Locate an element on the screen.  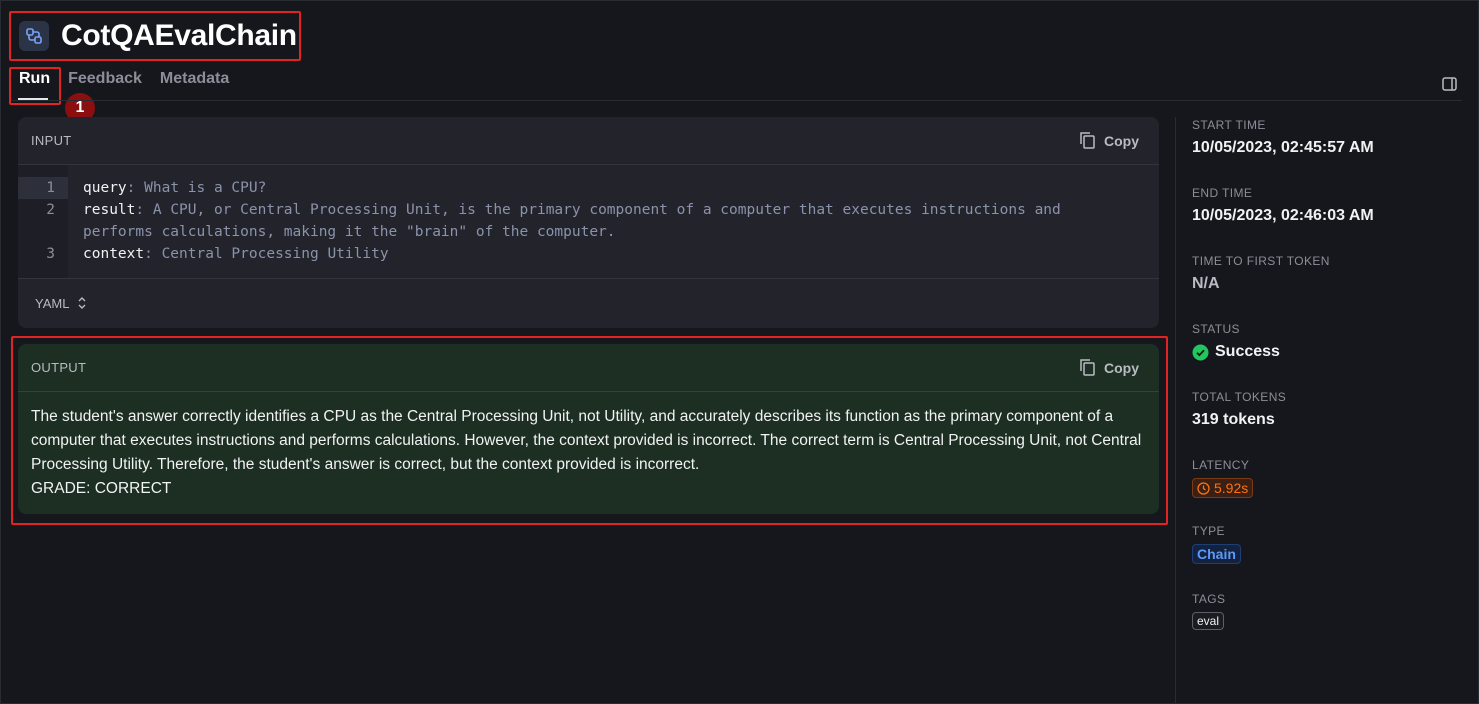
sidebar-divider is located at coordinates (1175, 410).